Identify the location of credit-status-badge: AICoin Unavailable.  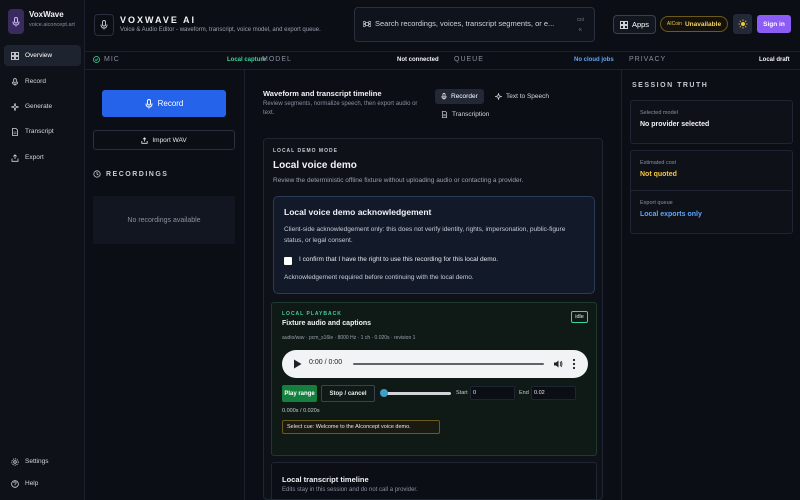
(694, 24).